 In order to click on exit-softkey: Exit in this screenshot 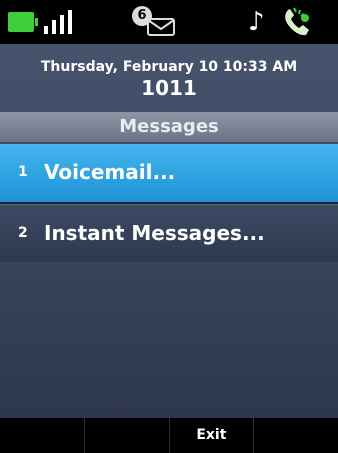, I will do `click(211, 435)`.